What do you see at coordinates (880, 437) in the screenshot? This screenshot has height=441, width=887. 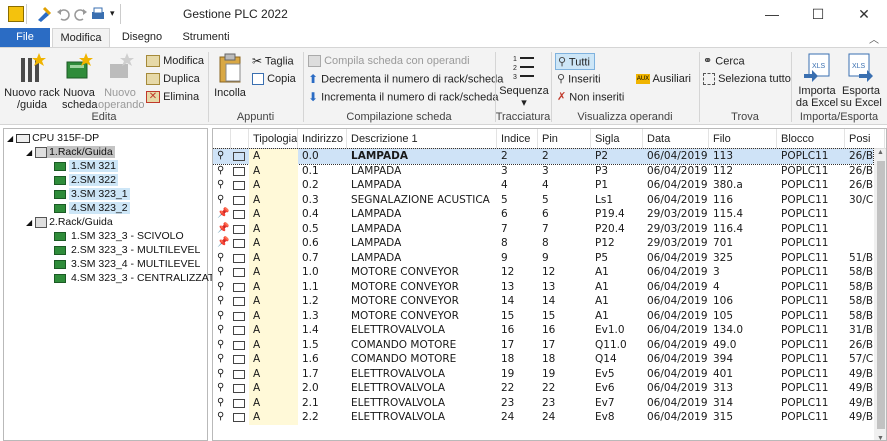 I see `scroll-down-icon: ▼` at bounding box center [880, 437].